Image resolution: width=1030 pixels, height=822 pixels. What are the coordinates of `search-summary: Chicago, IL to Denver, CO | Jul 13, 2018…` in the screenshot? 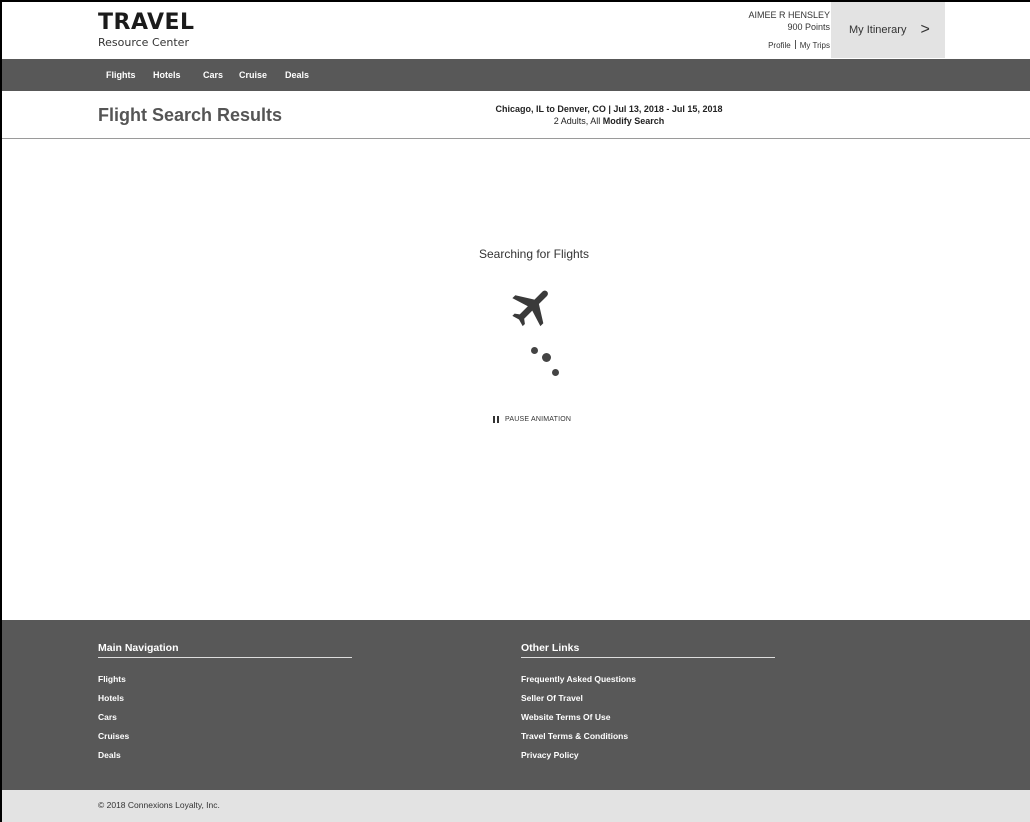 It's located at (609, 115).